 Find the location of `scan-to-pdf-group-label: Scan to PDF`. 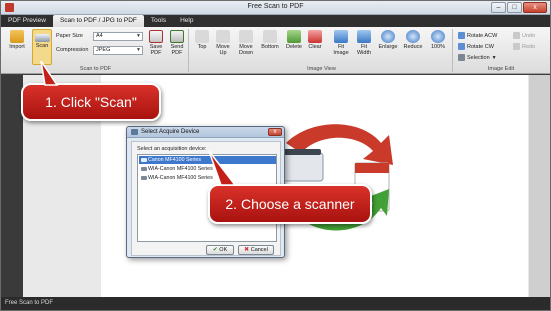

scan-to-pdf-group-label: Scan to PDF is located at coordinates (95, 69).